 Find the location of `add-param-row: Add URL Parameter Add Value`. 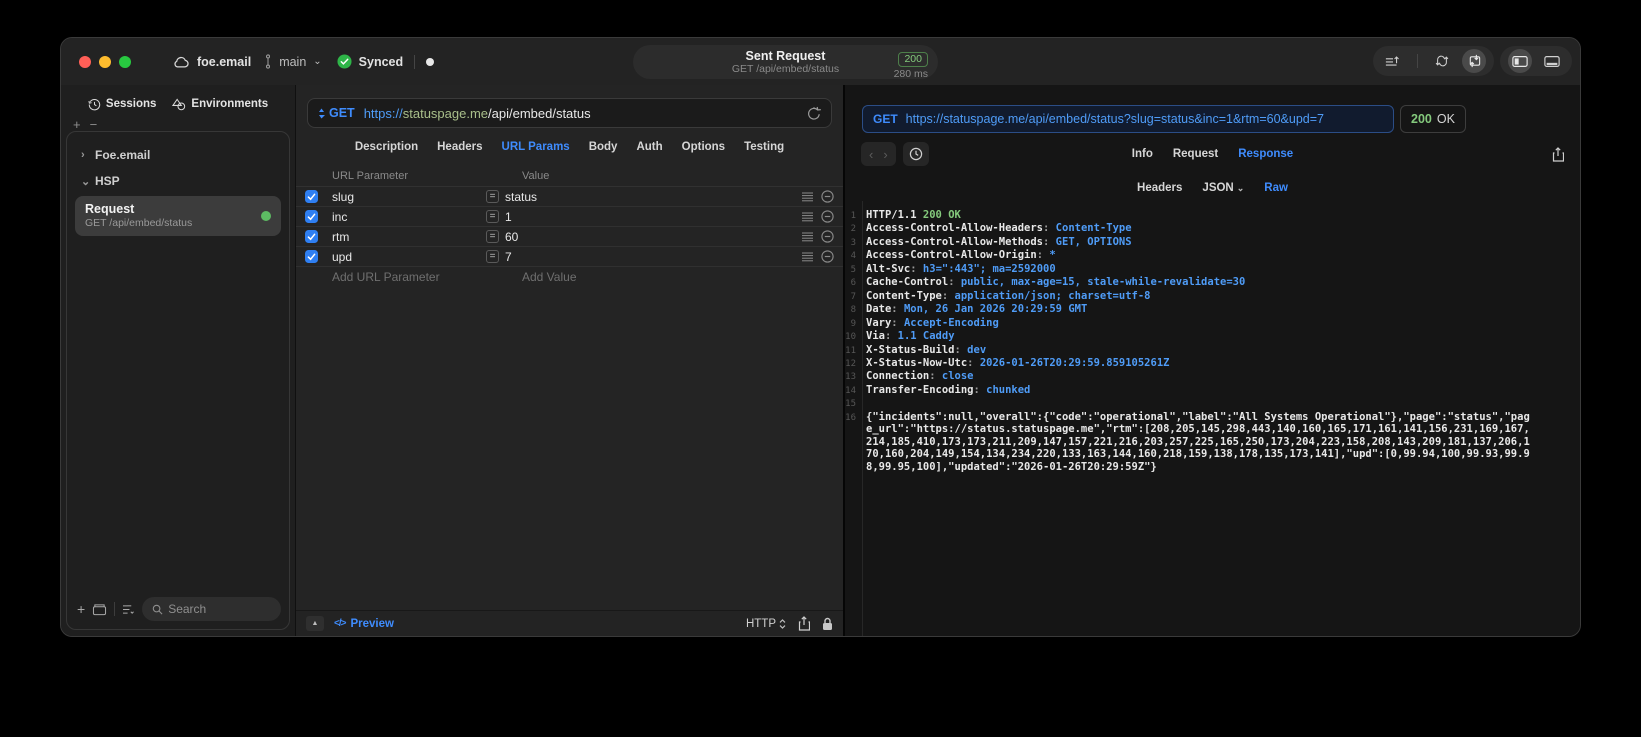

add-param-row: Add URL Parameter Add Value is located at coordinates (569, 277).